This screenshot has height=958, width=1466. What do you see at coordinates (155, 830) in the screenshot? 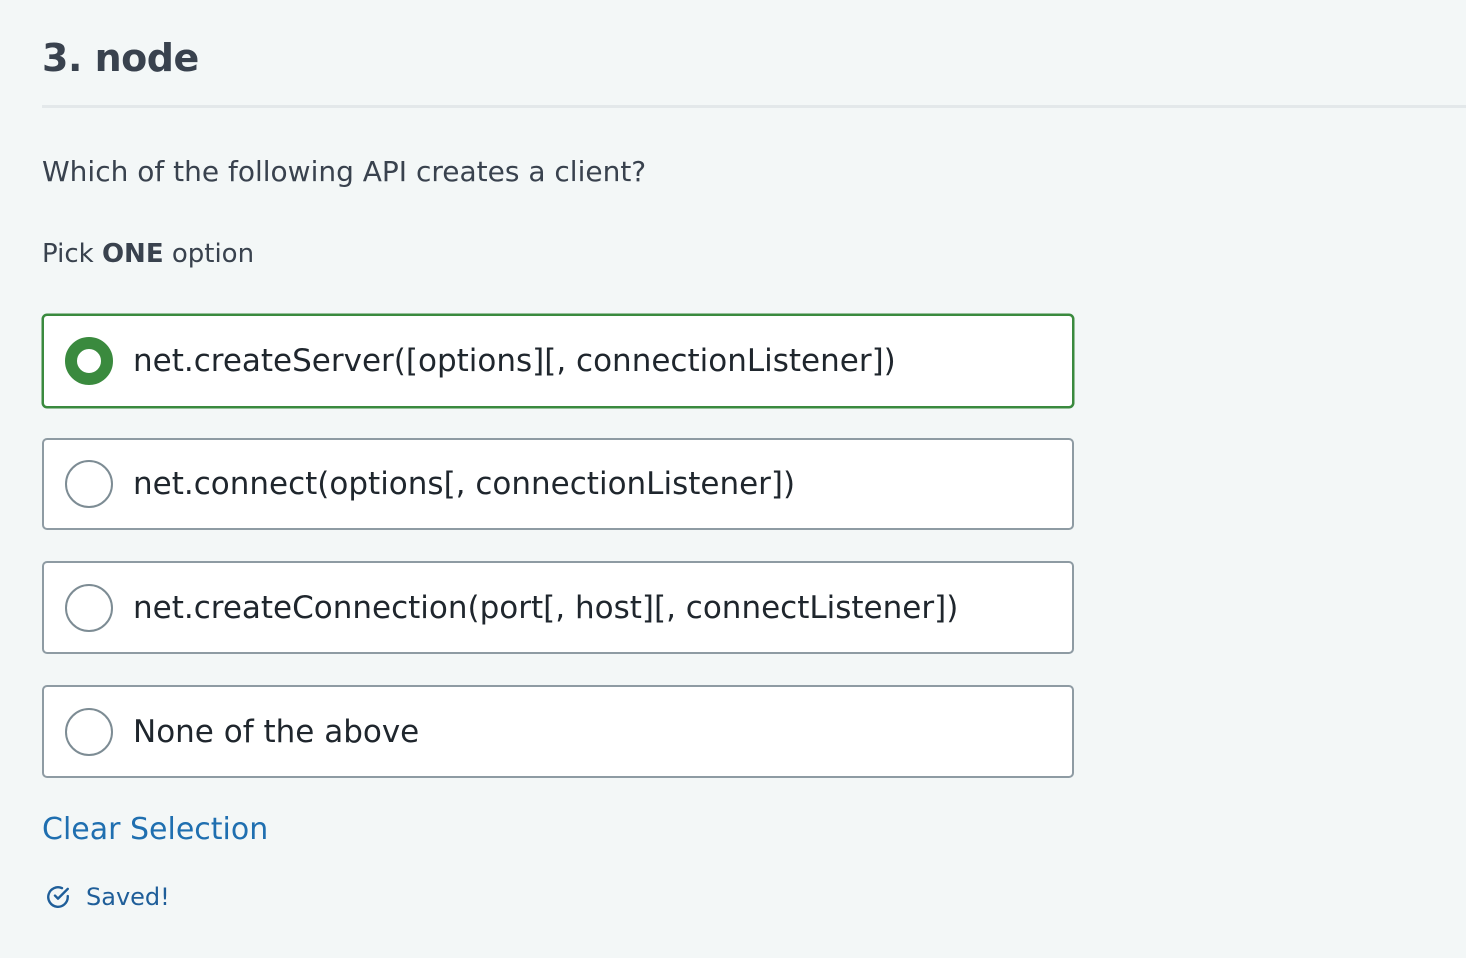
I see `clear-selection-link: Clear Selection` at bounding box center [155, 830].